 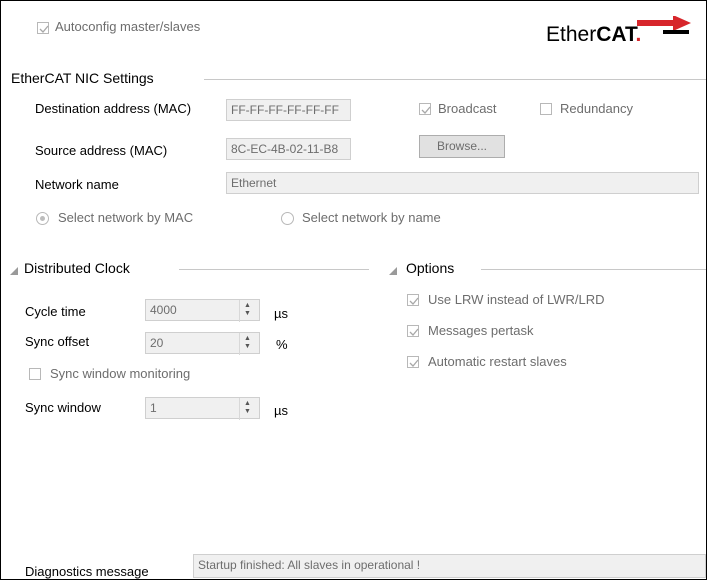 What do you see at coordinates (571, 34) in the screenshot?
I see `logo-text-plain: Ether` at bounding box center [571, 34].